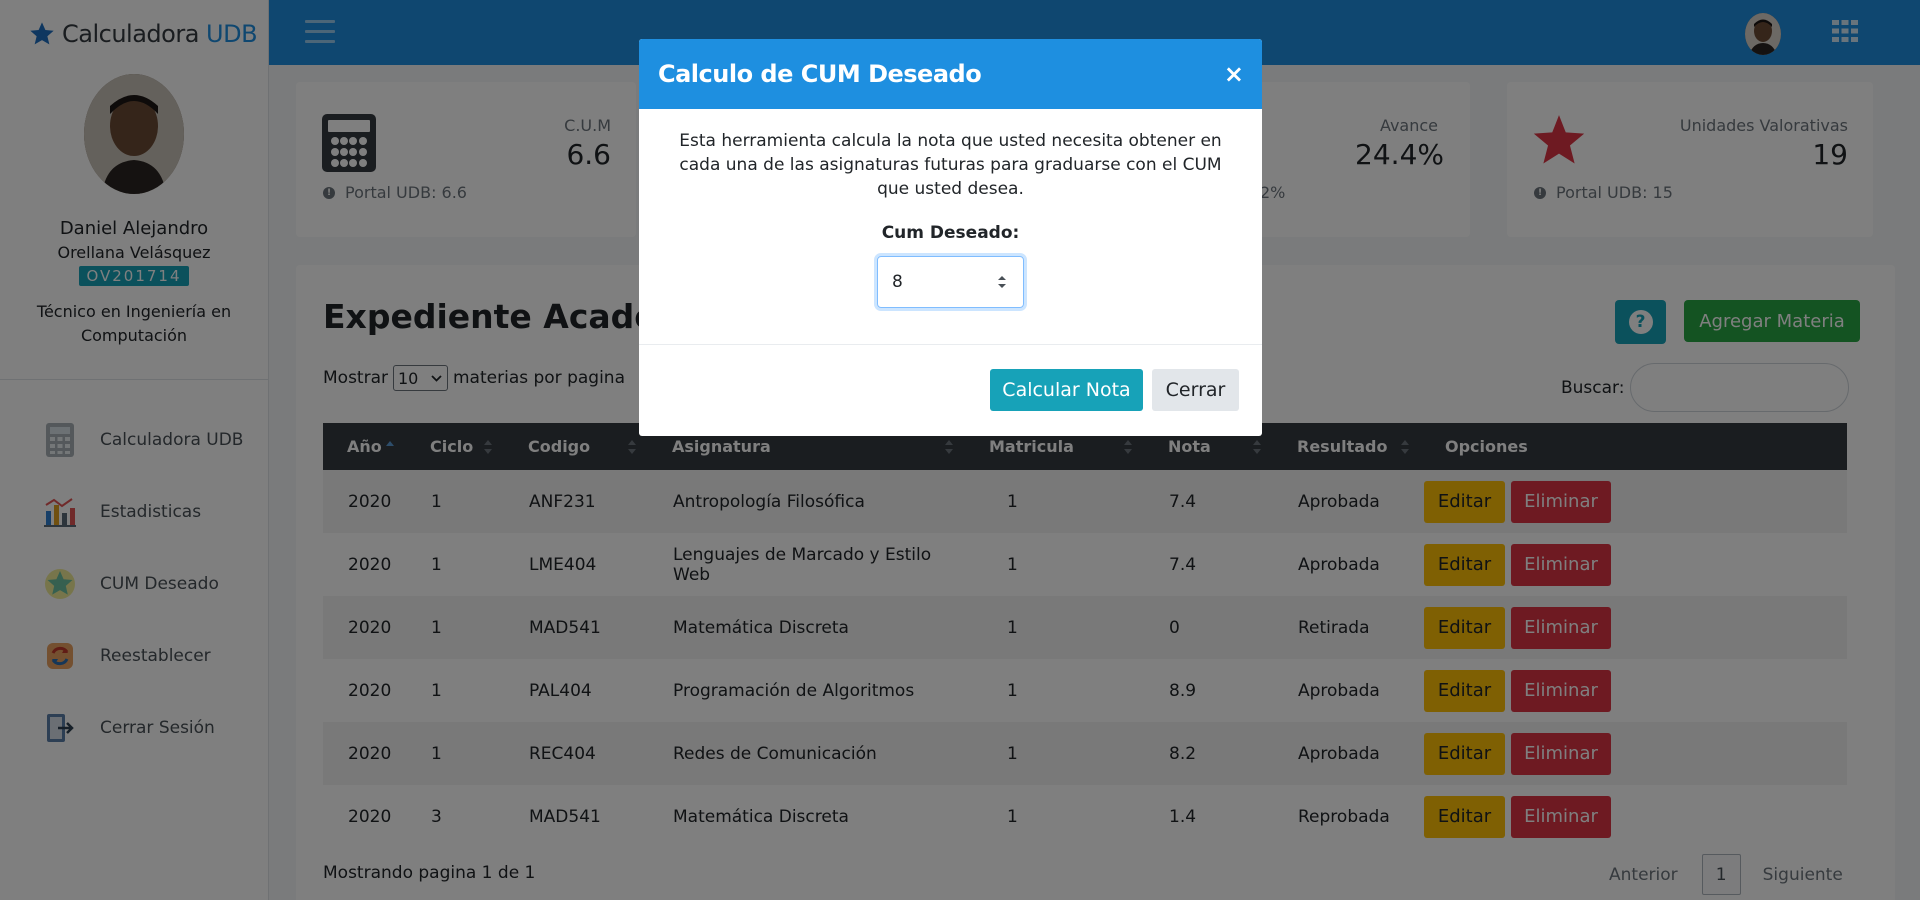 This screenshot has height=900, width=1920. Describe the element at coordinates (1234, 74) in the screenshot. I see `close-icon: ×` at that location.